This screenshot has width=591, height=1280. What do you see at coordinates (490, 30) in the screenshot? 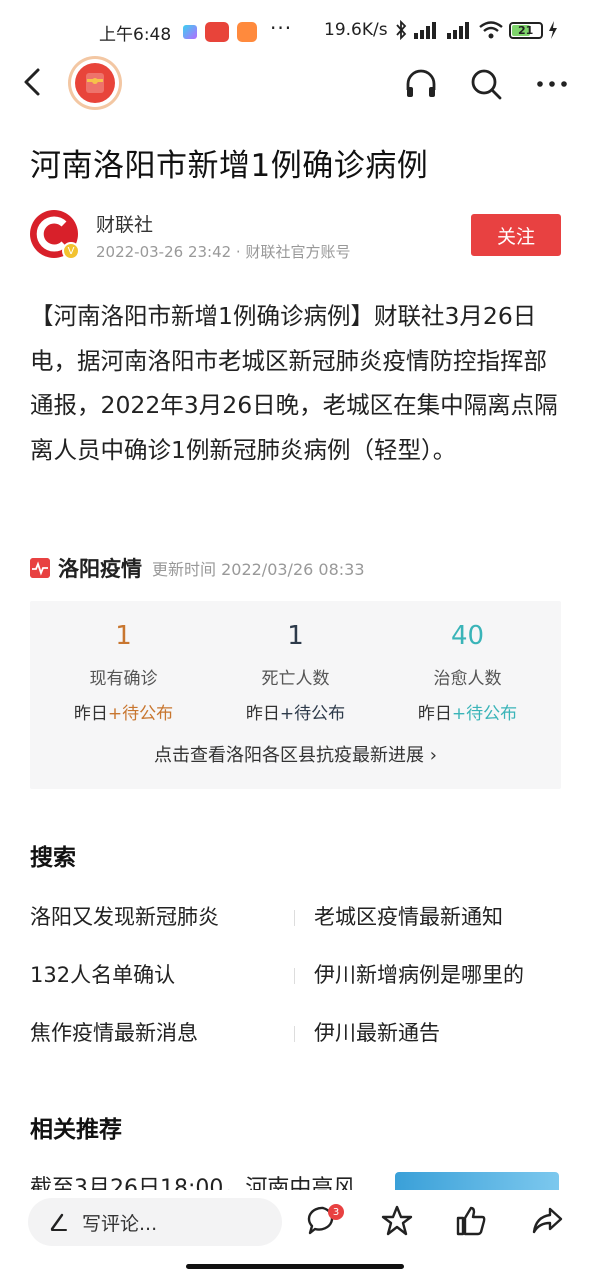
I see `wifi-icon` at bounding box center [490, 30].